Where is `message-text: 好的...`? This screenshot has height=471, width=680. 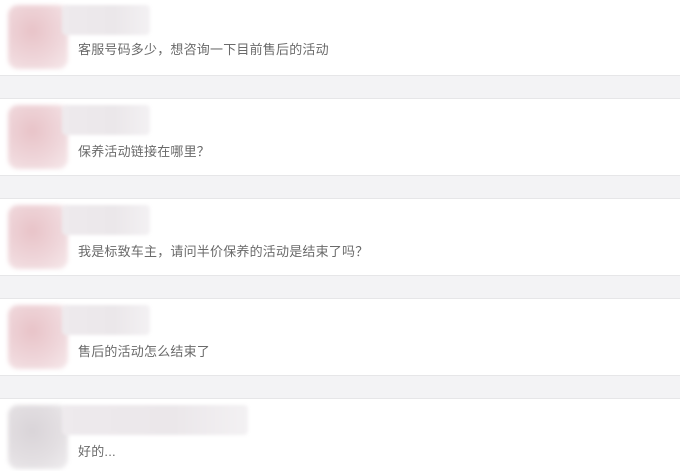
message-text: 好的... is located at coordinates (97, 451).